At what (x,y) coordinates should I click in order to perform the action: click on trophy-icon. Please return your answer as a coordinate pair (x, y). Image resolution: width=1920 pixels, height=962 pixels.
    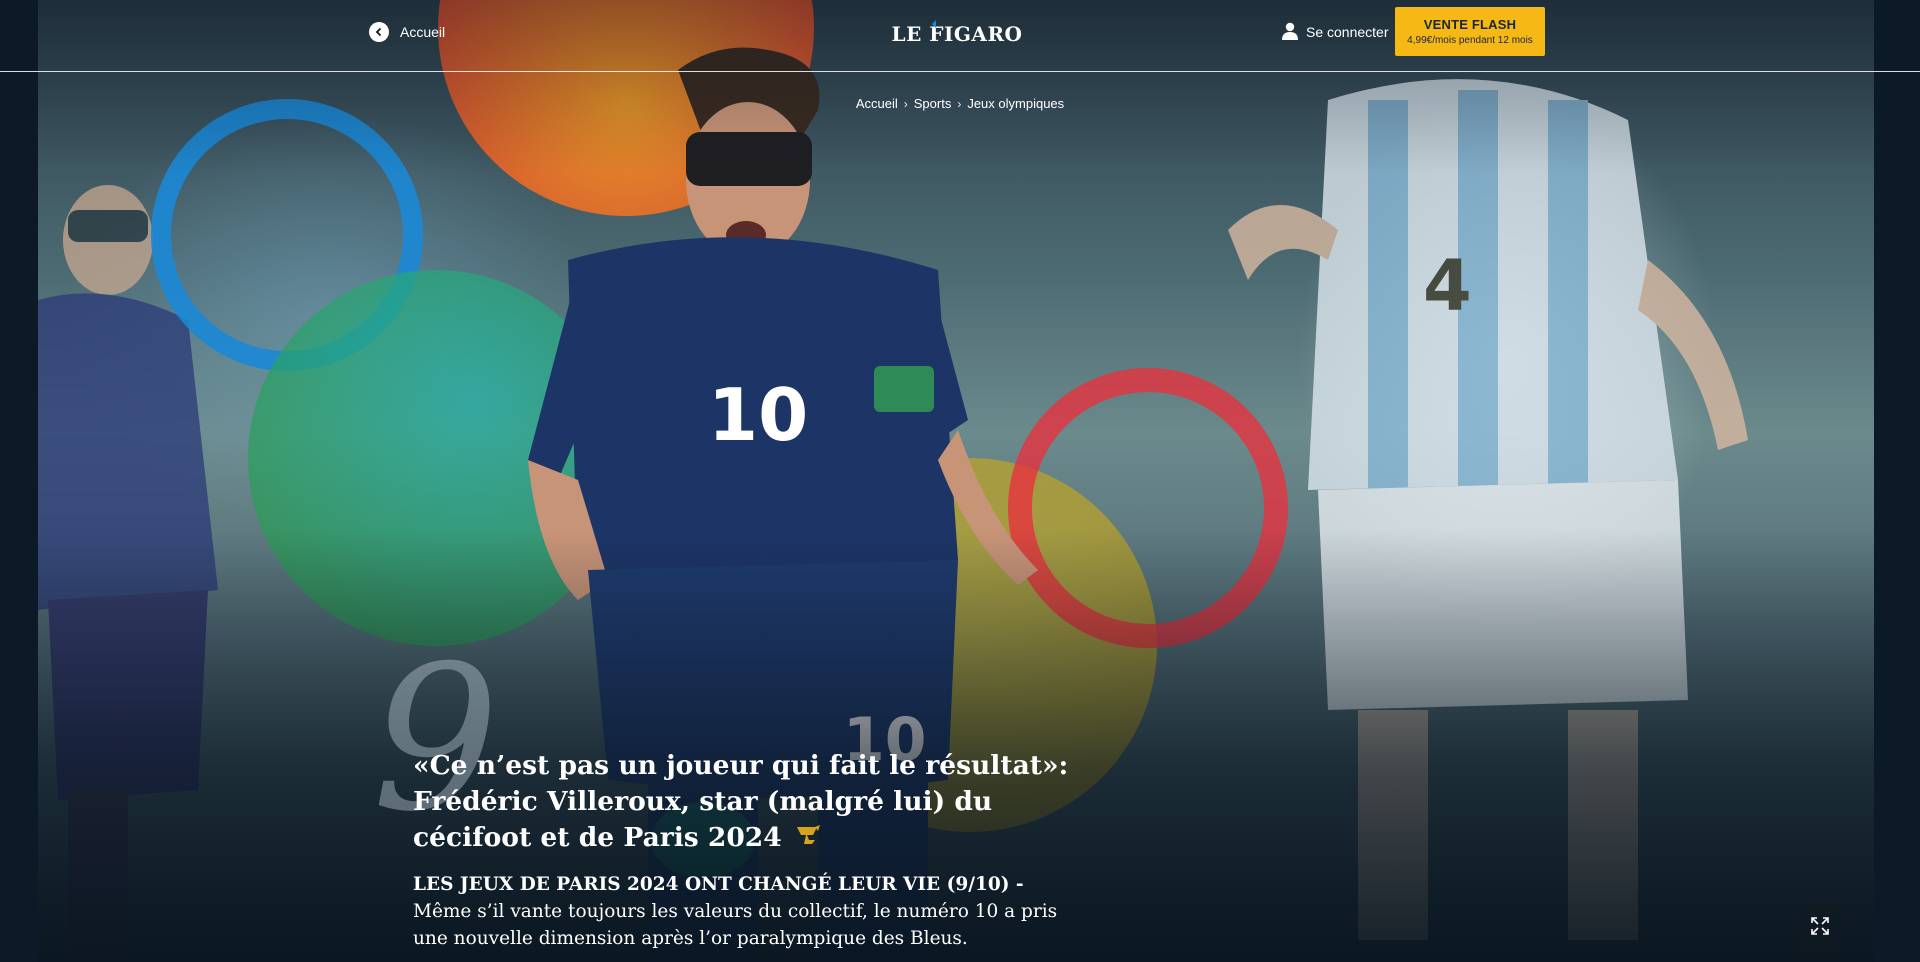
    Looking at the image, I should click on (808, 839).